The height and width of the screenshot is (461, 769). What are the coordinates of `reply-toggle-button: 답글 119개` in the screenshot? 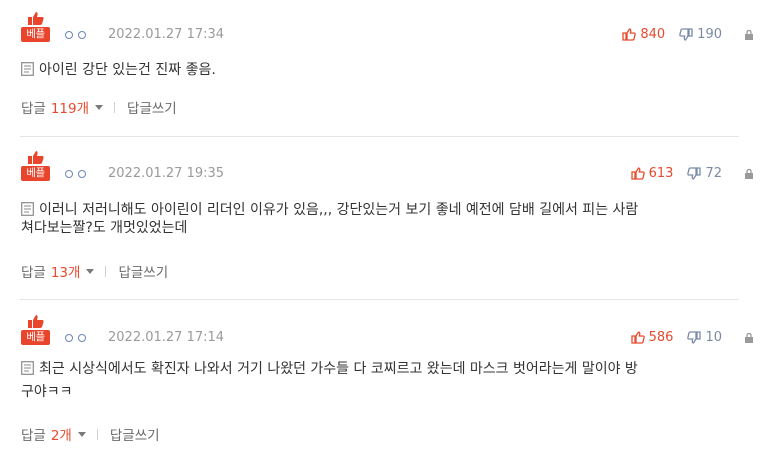 It's located at (62, 107).